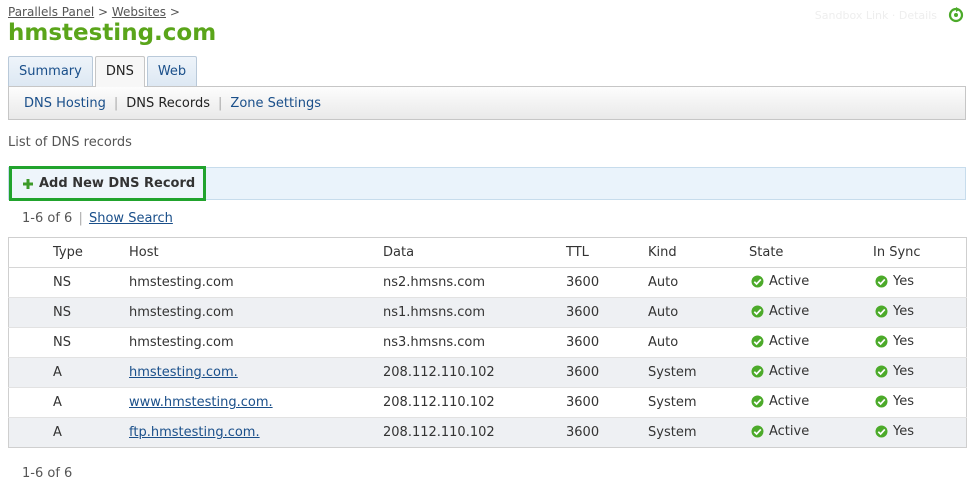 The image size is (973, 492). I want to click on breadcrumb-websites: Websites, so click(139, 12).